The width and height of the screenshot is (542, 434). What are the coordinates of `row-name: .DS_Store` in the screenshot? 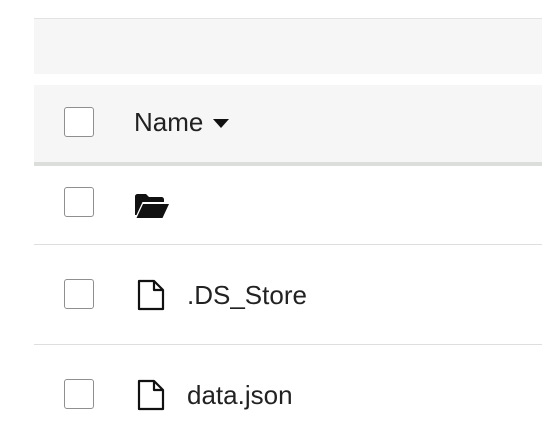 It's located at (247, 295).